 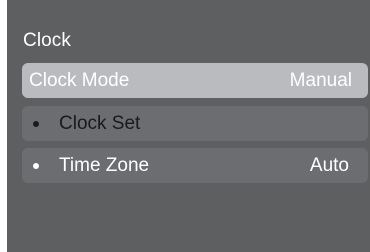 What do you see at coordinates (320, 80) in the screenshot?
I see `menu-item-value: Manual` at bounding box center [320, 80].